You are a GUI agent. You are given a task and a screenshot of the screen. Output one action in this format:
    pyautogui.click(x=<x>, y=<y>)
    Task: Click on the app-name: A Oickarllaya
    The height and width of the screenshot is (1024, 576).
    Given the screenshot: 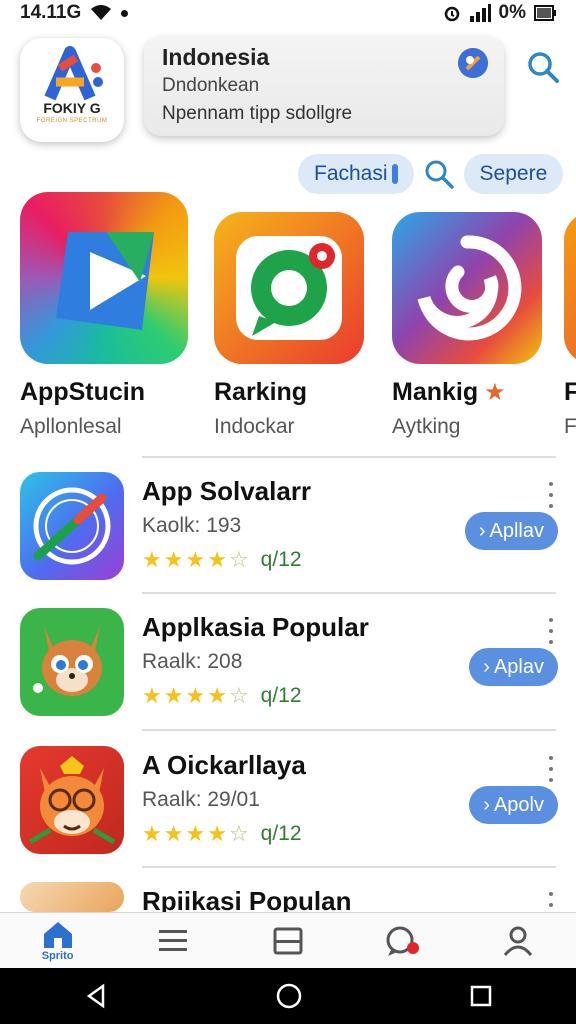 What is the action you would take?
    pyautogui.click(x=224, y=765)
    